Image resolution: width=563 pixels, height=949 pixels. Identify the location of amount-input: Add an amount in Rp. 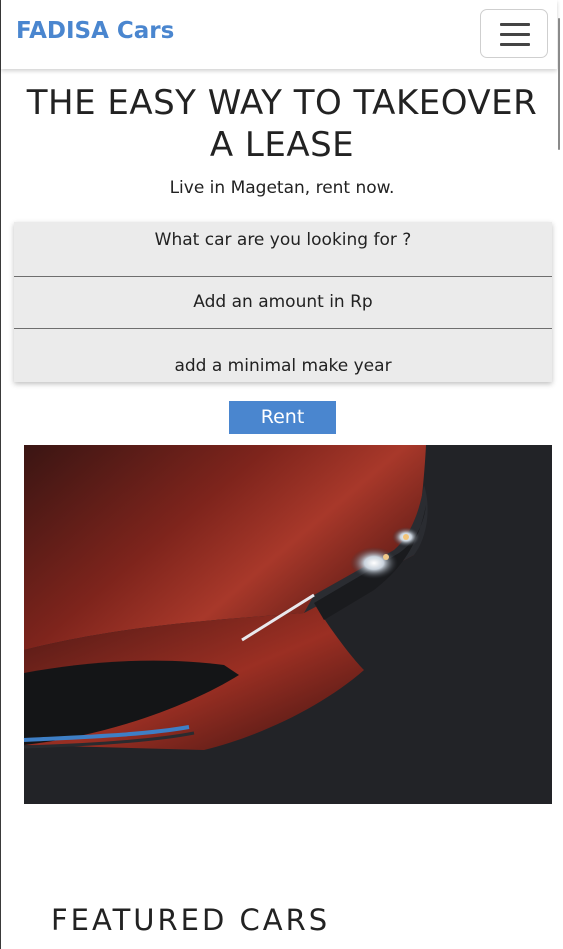
(283, 302).